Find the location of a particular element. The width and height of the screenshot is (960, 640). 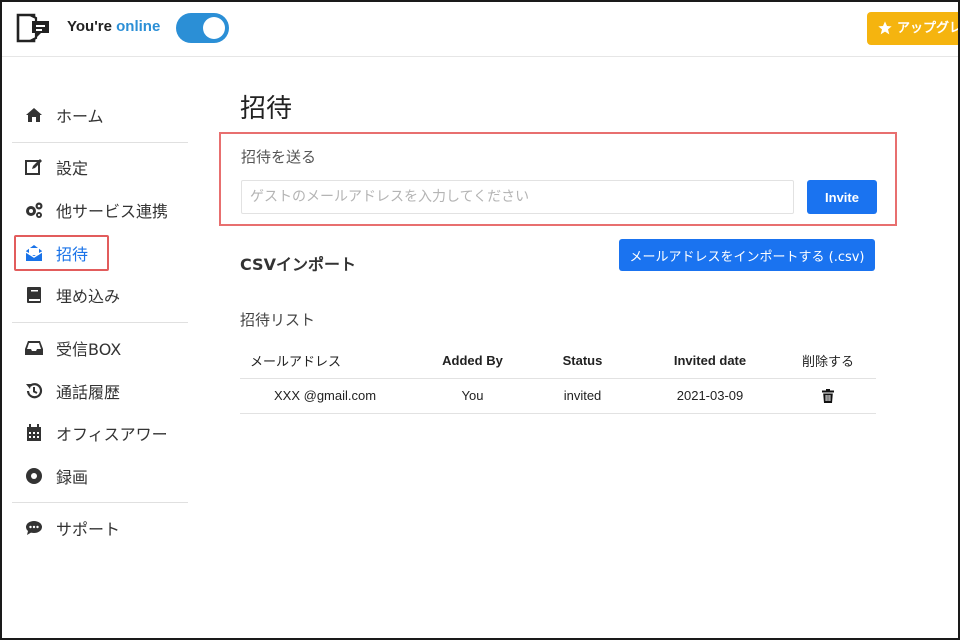

table-row: XXX @gmail.com You invited 2021-03-09 is located at coordinates (558, 396).